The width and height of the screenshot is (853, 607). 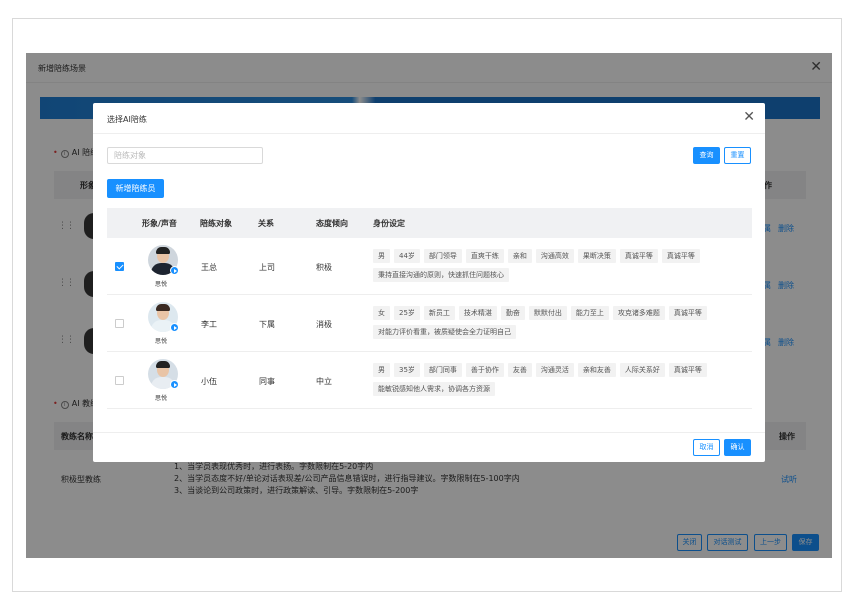 What do you see at coordinates (442, 370) in the screenshot?
I see `tag: 部门同事` at bounding box center [442, 370].